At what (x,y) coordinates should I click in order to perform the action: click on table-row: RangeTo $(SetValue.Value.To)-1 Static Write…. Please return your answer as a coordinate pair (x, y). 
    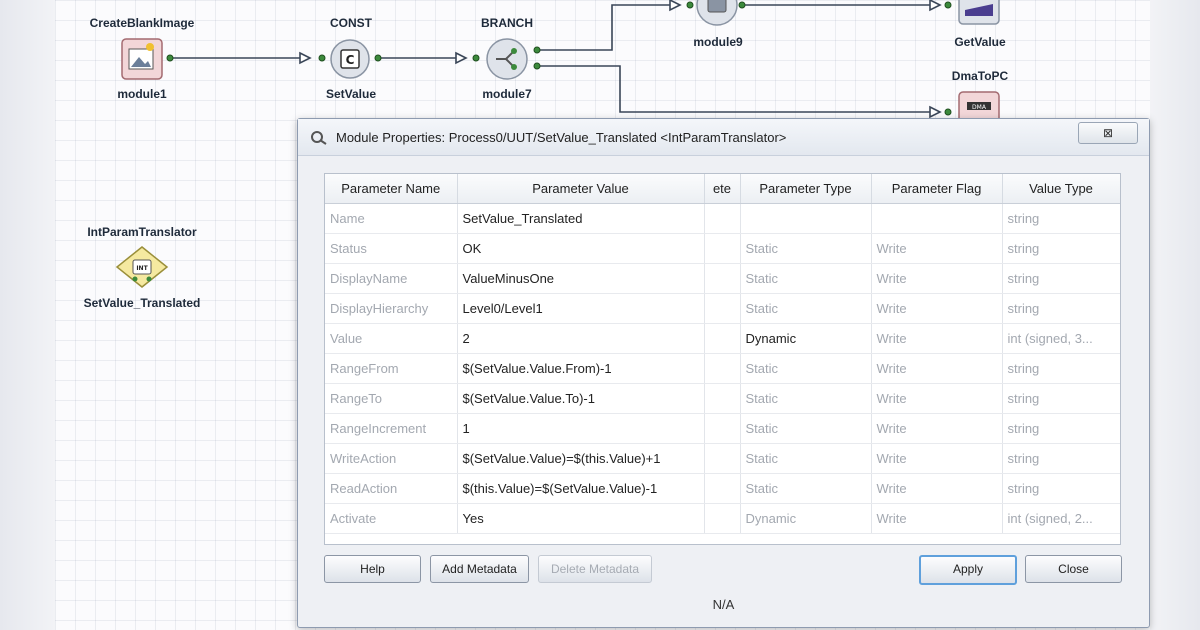
    Looking at the image, I should click on (722, 398).